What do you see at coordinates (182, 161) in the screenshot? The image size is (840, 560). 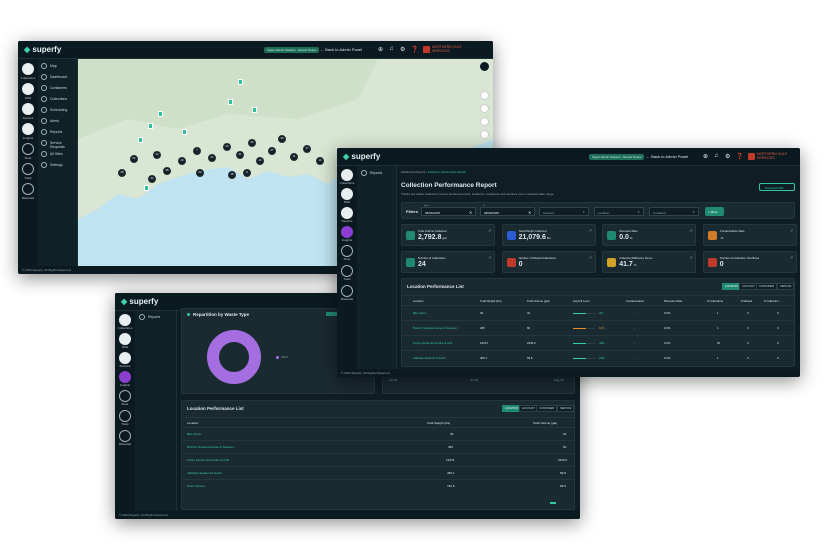 I see `cluster-marker: 13` at bounding box center [182, 161].